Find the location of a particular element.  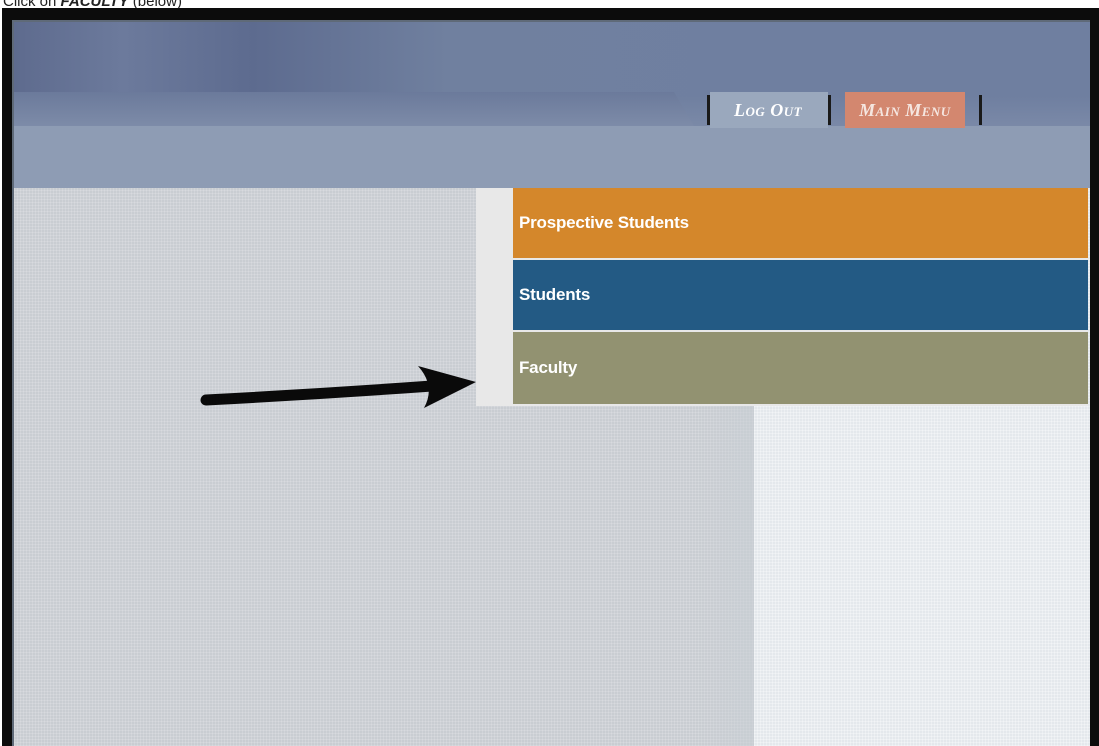

top-nav: Log Out Main Menu is located at coordinates (844, 110).